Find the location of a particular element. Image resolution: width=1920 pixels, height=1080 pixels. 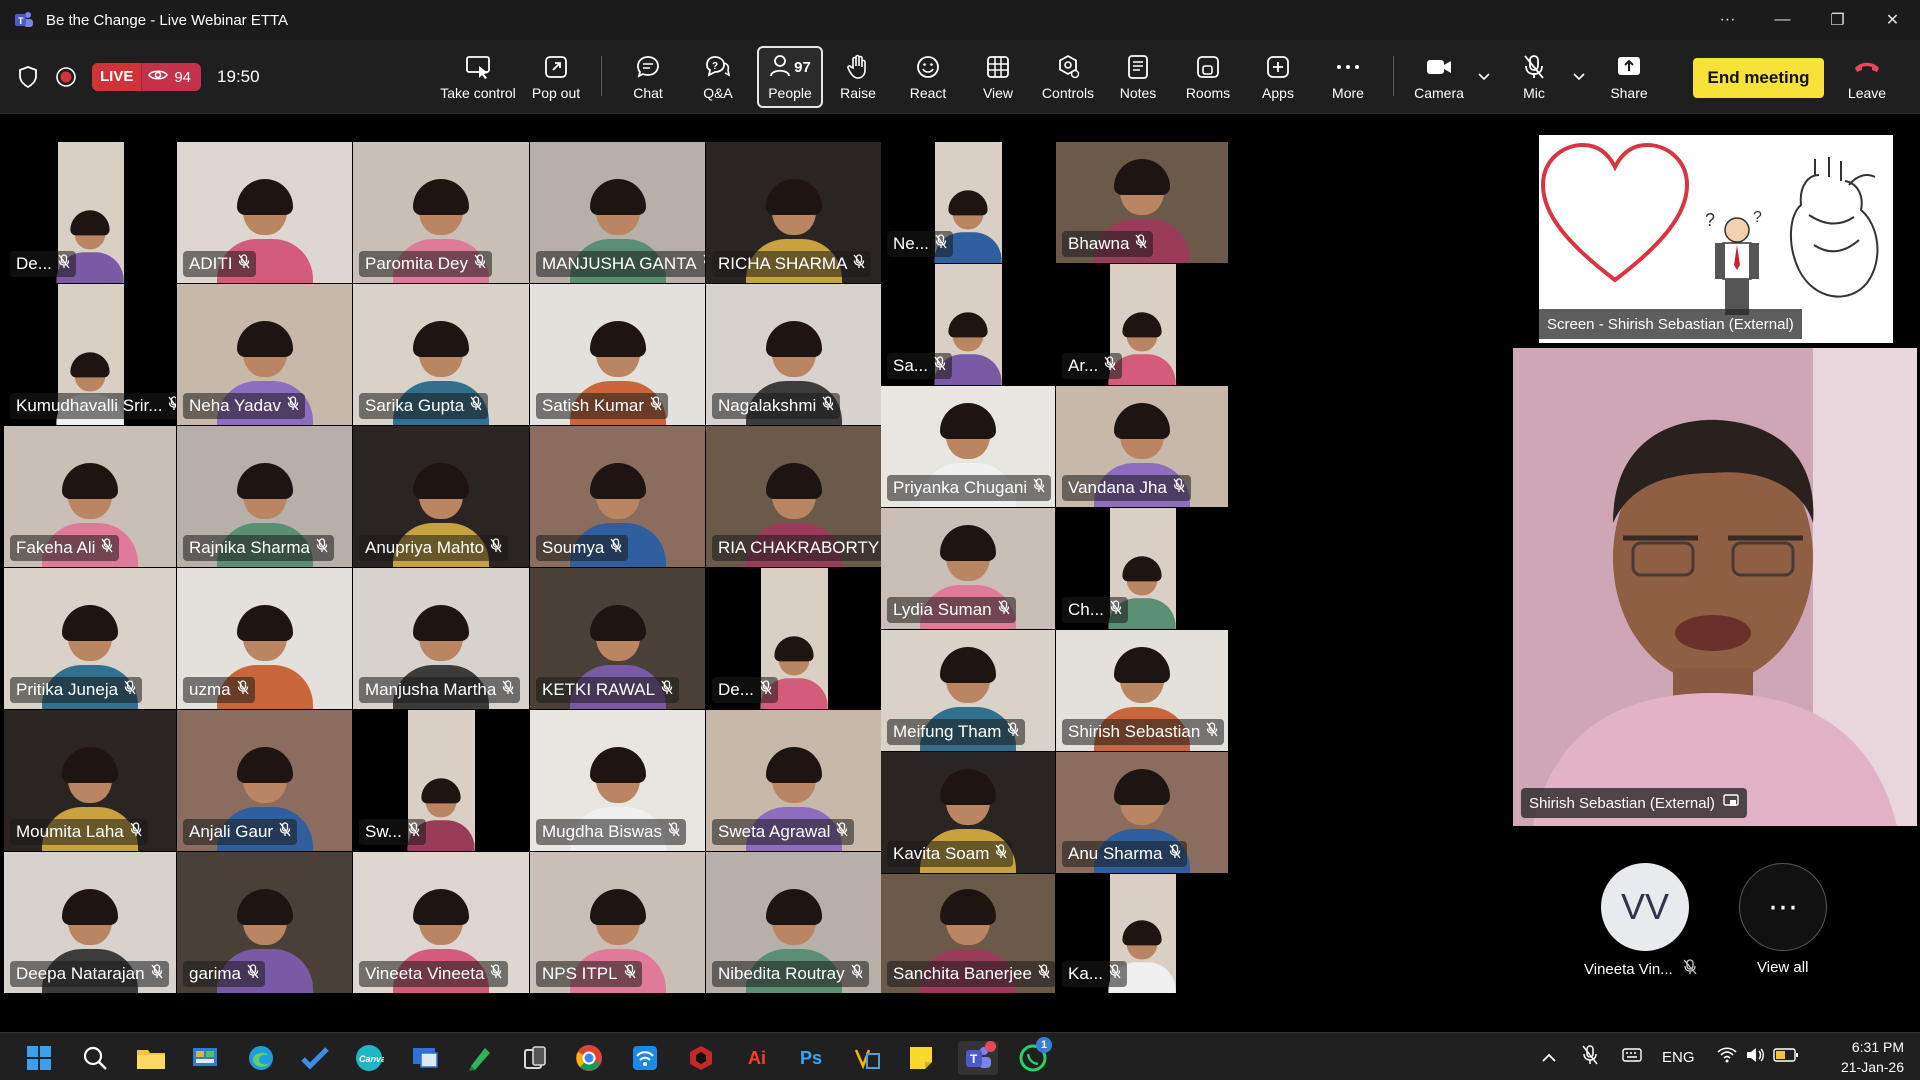

close-button: ✕ is located at coordinates (1892, 20).